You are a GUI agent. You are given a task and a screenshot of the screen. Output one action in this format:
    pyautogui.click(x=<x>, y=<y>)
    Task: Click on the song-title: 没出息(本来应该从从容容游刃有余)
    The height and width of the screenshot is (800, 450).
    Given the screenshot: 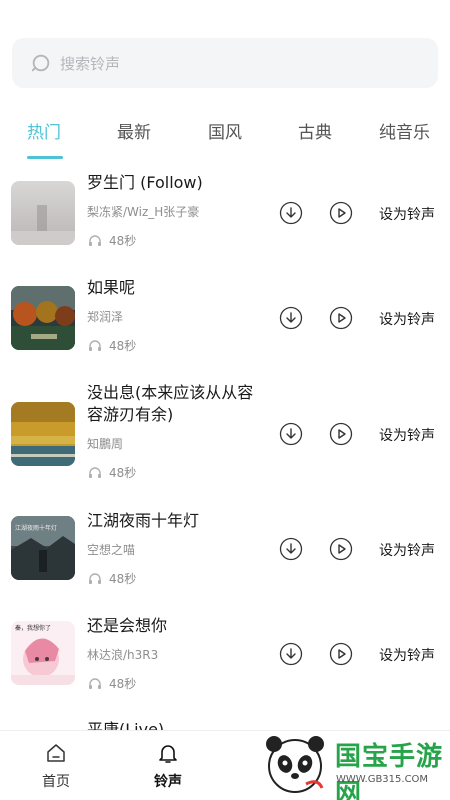 What is the action you would take?
    pyautogui.click(x=170, y=403)
    